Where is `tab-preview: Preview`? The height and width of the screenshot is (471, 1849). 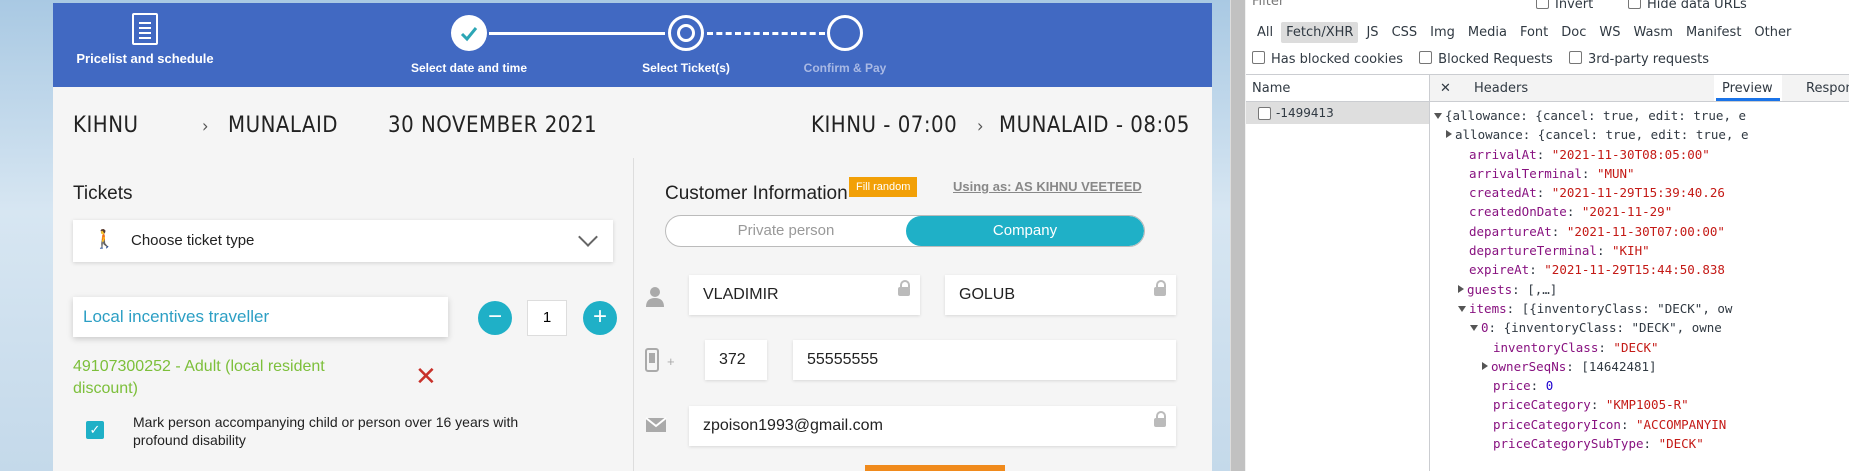
tab-preview: Preview is located at coordinates (1747, 88).